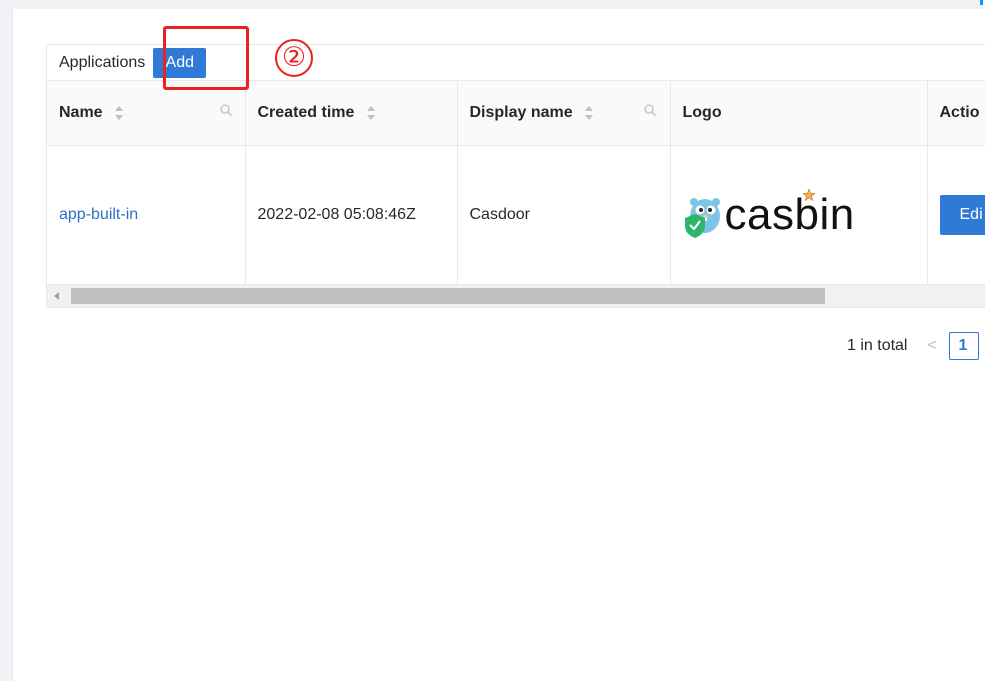  I want to click on column-label-action: Actio, so click(959, 112).